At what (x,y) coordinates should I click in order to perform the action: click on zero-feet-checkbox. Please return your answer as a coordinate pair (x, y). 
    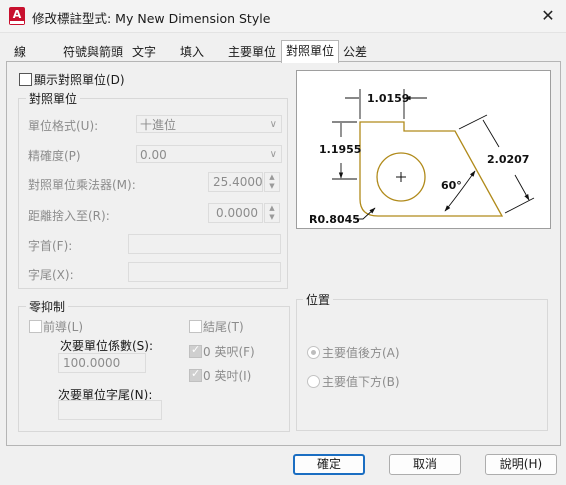
    Looking at the image, I should click on (195, 350).